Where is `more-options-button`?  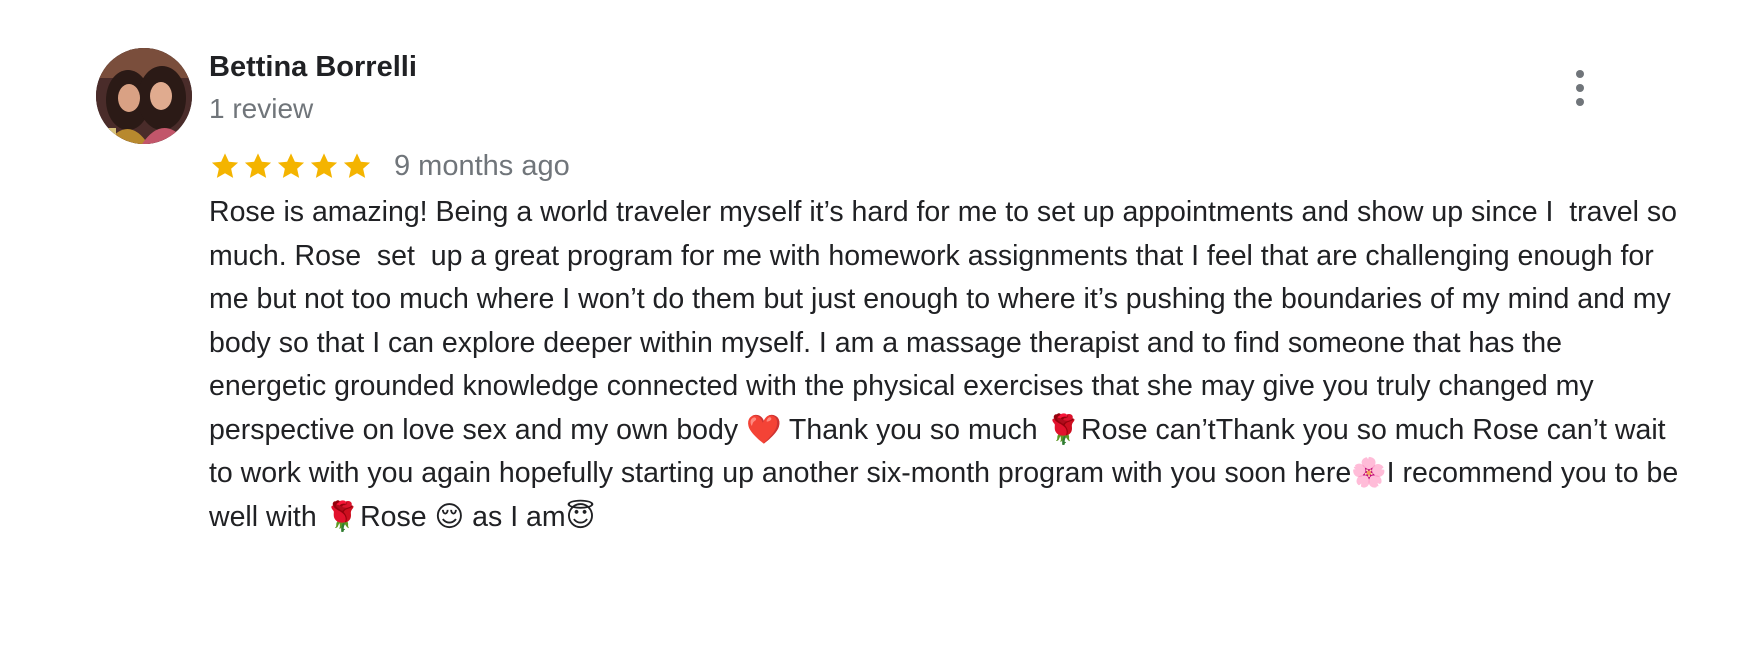 more-options-button is located at coordinates (1580, 88).